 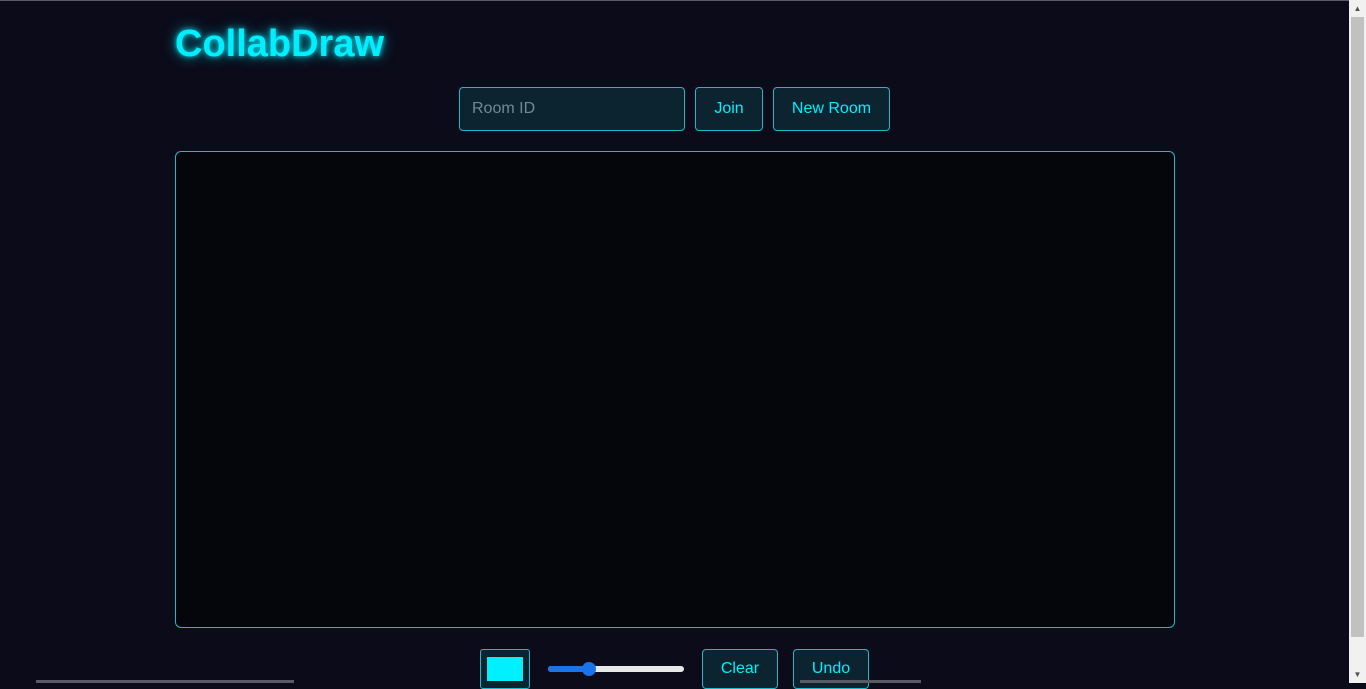 What do you see at coordinates (740, 669) in the screenshot?
I see `clear-button: Clear` at bounding box center [740, 669].